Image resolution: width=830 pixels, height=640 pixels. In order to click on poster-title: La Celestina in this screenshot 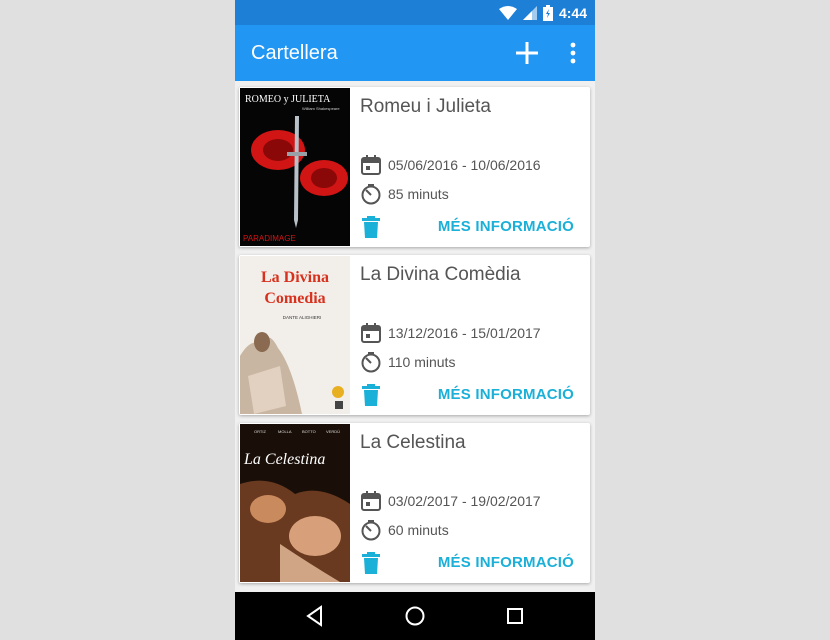, I will do `click(284, 459)`.